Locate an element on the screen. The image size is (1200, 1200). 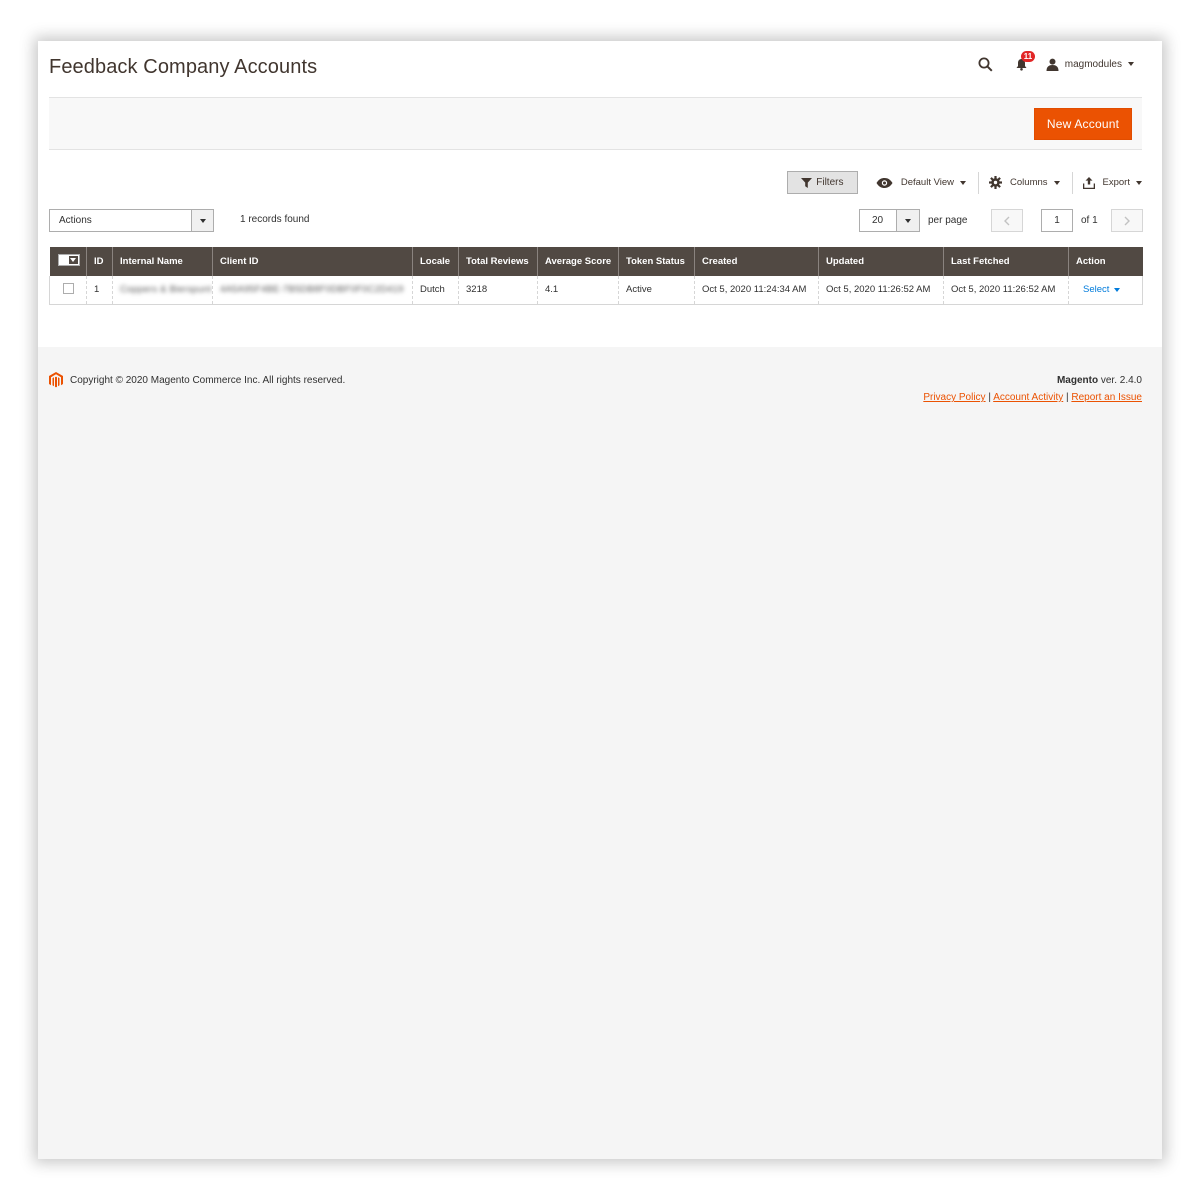
cell-created: Oct 5, 2020 11:24:34 AM is located at coordinates (756, 290).